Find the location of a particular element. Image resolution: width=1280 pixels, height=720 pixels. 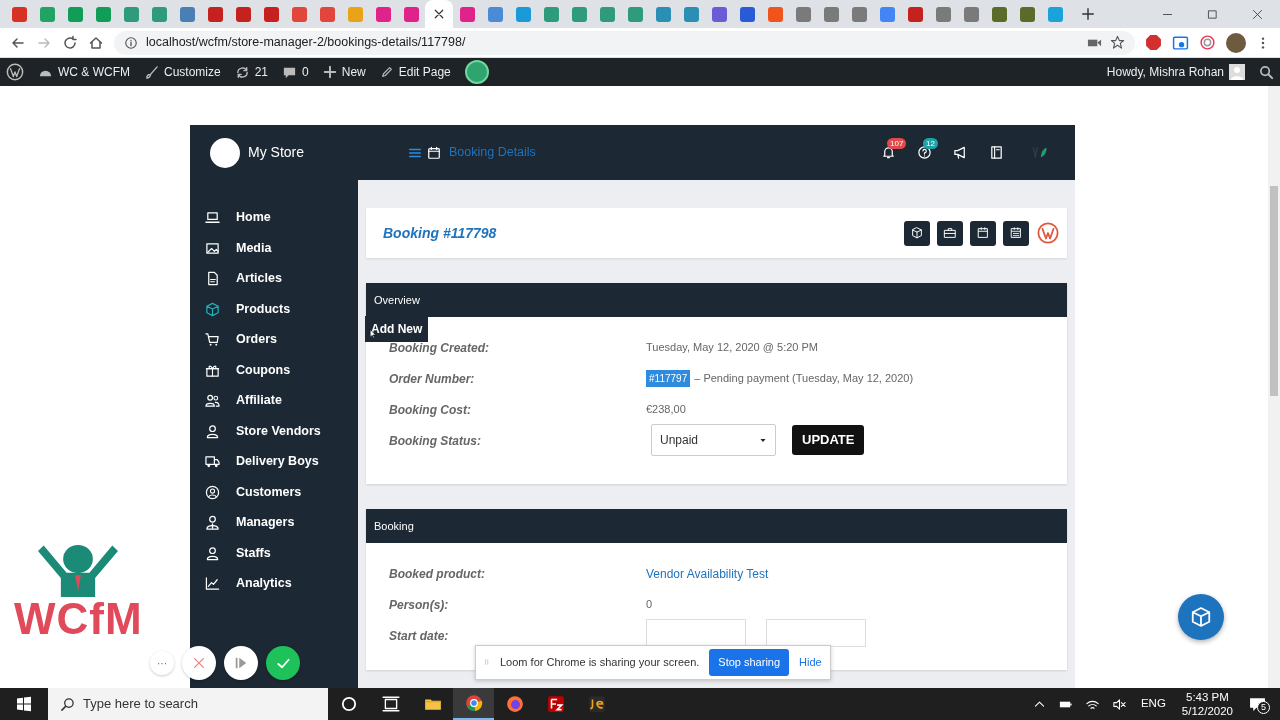

app-icon is located at coordinates (596, 704).